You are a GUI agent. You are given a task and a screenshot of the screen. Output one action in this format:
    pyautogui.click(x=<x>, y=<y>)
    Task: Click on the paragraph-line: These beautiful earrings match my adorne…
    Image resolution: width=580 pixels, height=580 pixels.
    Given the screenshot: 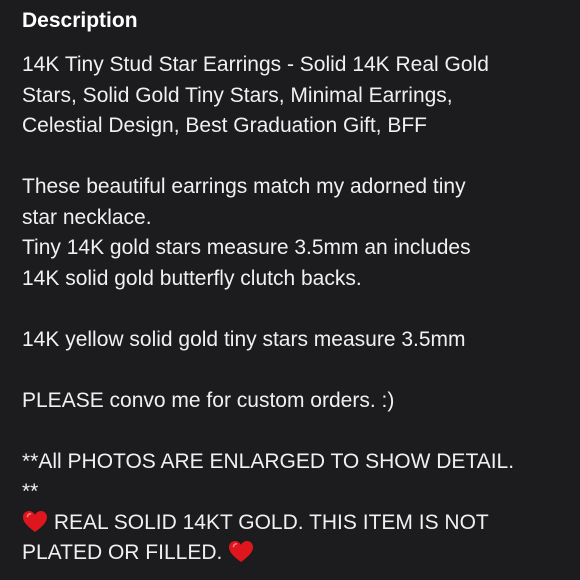 What is the action you would take?
    pyautogui.click(x=244, y=186)
    